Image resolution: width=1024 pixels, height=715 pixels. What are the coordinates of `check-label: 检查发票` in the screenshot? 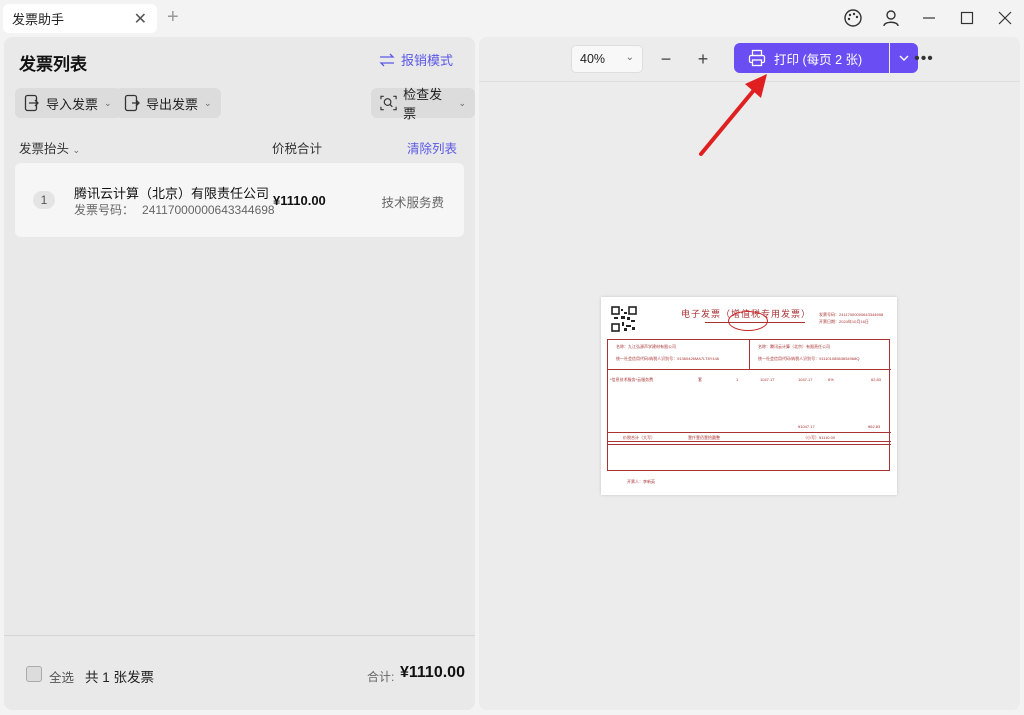 It's located at (423, 104).